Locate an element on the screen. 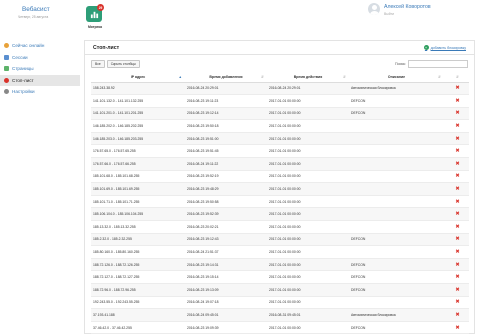 Image resolution: width=480 pixels, height=334 pixels. search-box: Поиск: is located at coordinates (431, 64).